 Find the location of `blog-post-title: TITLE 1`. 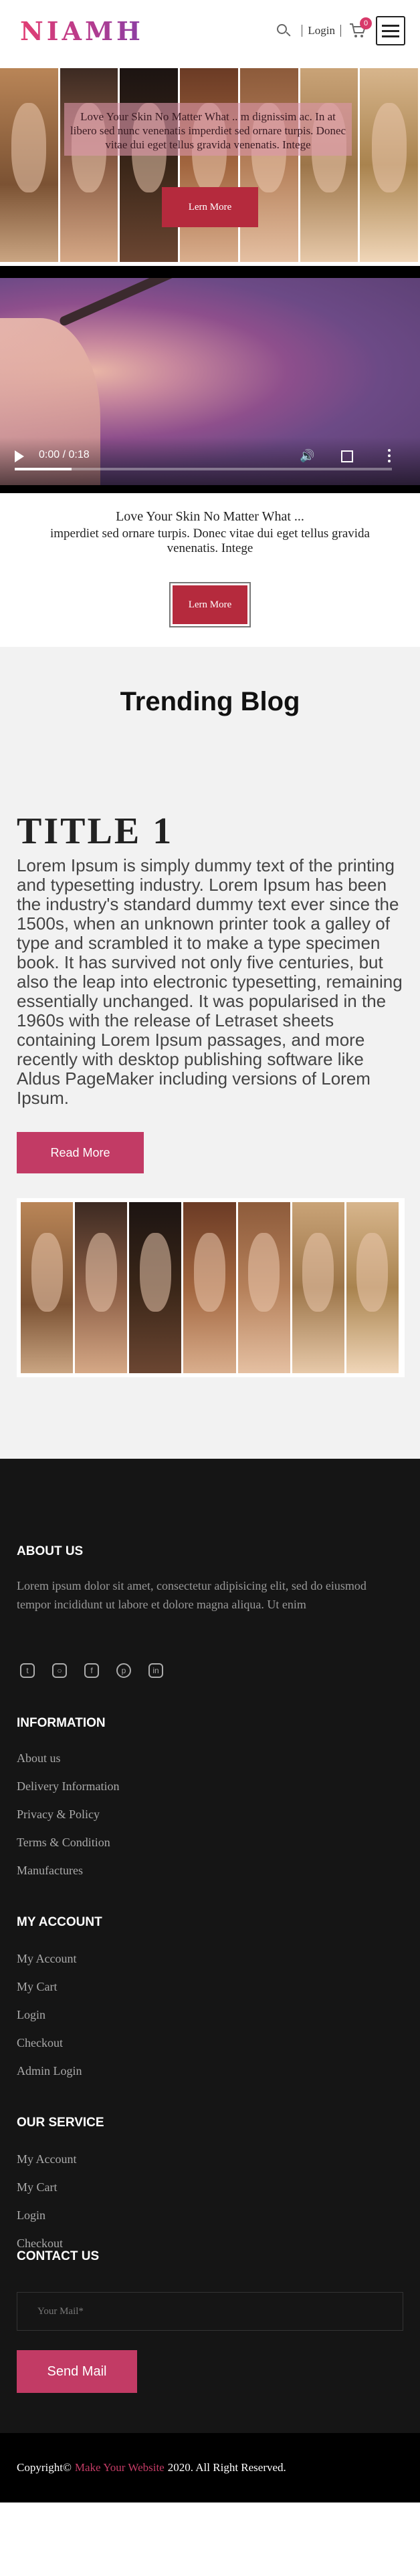

blog-post-title: TITLE 1 is located at coordinates (95, 831).